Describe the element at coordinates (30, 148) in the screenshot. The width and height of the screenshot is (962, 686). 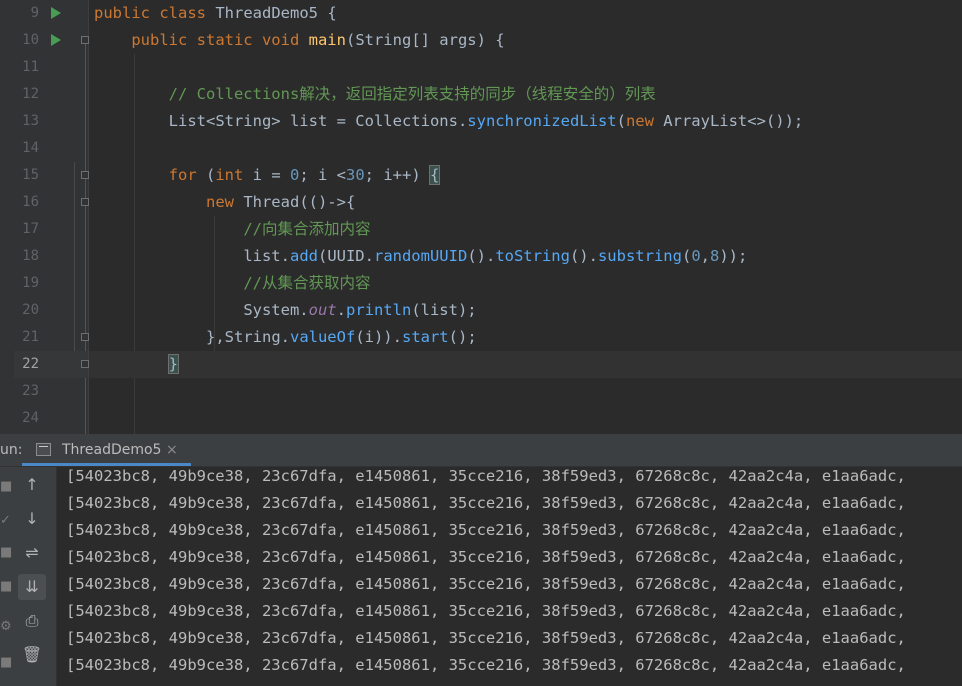
I see `line-number: 14` at that location.